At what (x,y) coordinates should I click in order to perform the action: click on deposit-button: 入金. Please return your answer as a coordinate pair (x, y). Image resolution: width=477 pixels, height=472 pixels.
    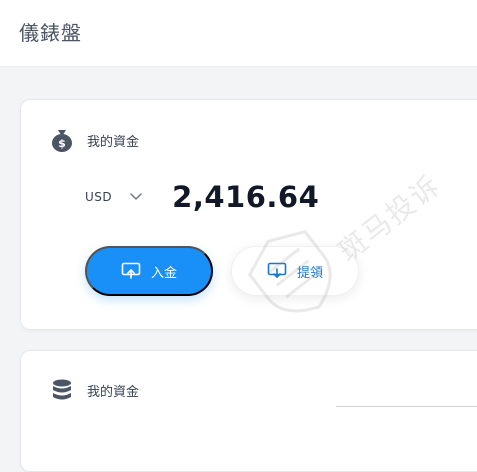
    Looking at the image, I should click on (149, 271).